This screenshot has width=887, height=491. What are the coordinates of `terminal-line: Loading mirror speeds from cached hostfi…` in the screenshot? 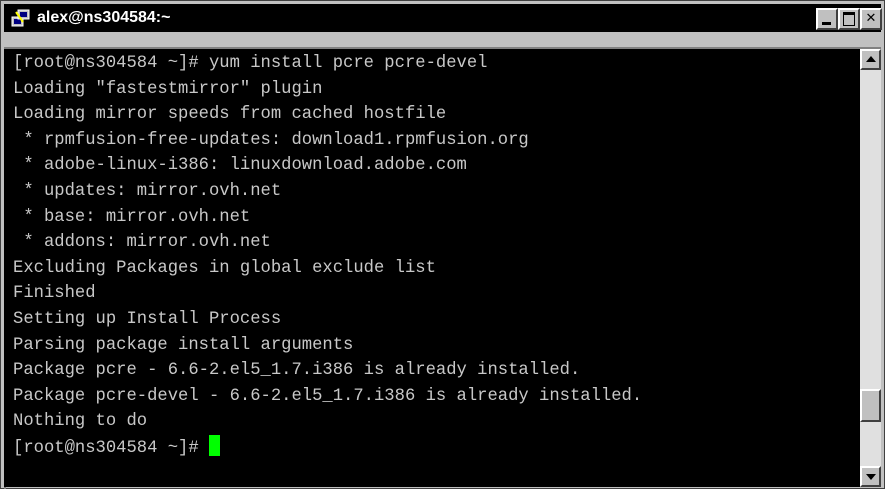 It's located at (230, 115).